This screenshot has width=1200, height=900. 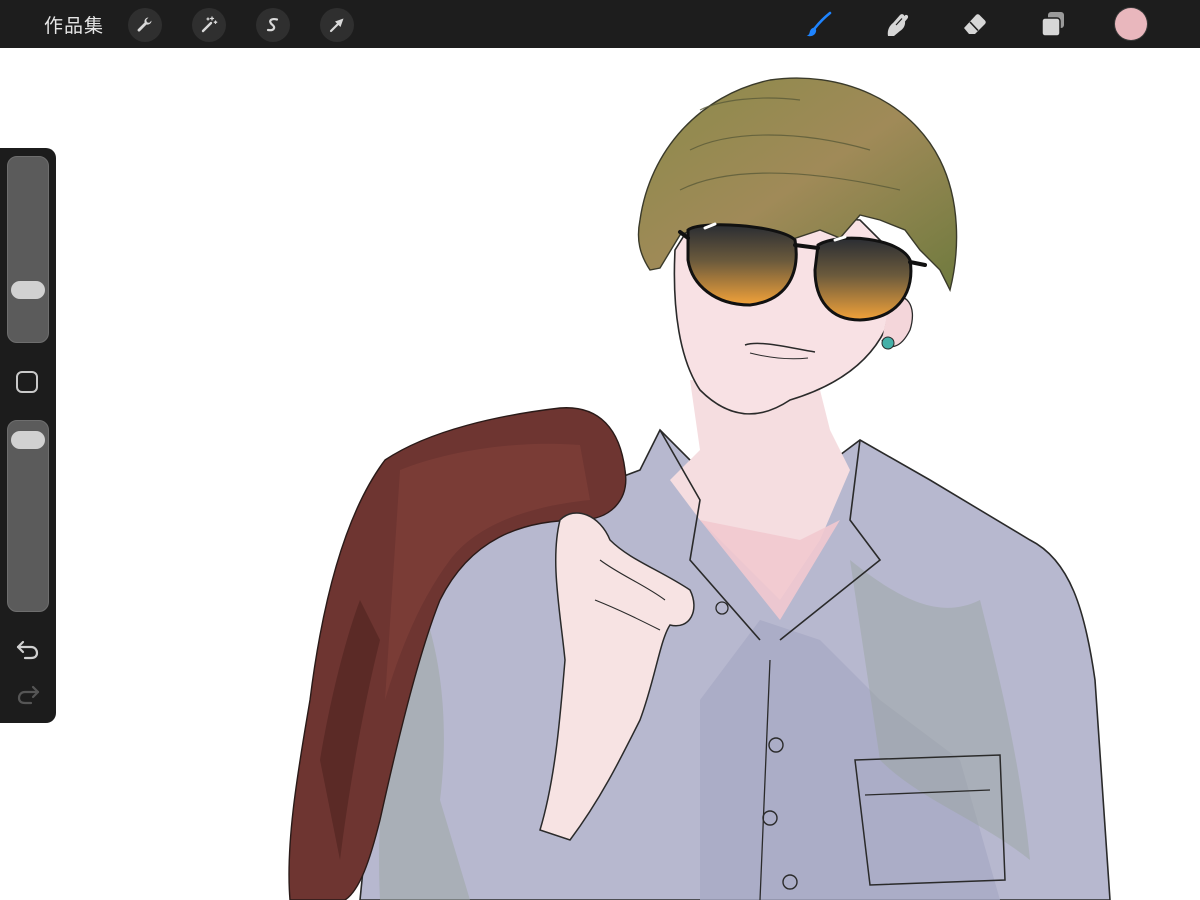 I want to click on smudge-finger-icon, so click(x=898, y=25).